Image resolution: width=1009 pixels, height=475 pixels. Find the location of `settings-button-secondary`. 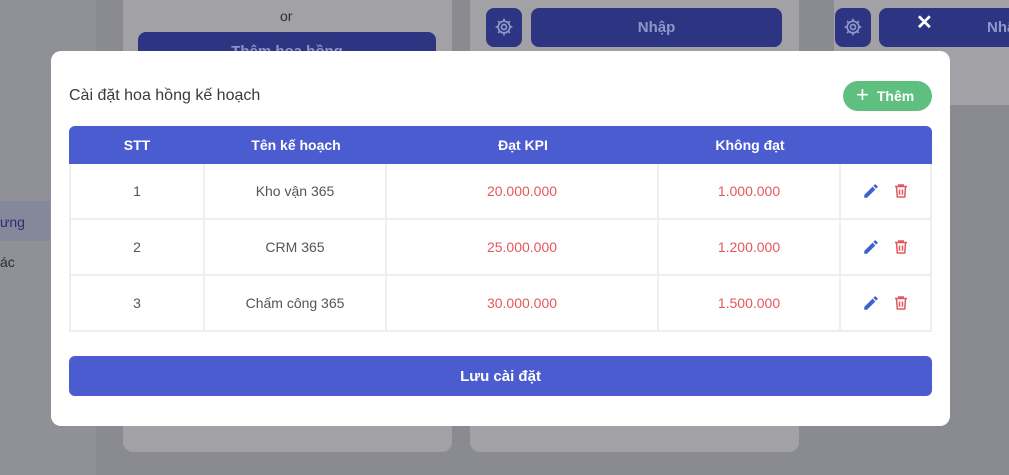

settings-button-secondary is located at coordinates (853, 27).